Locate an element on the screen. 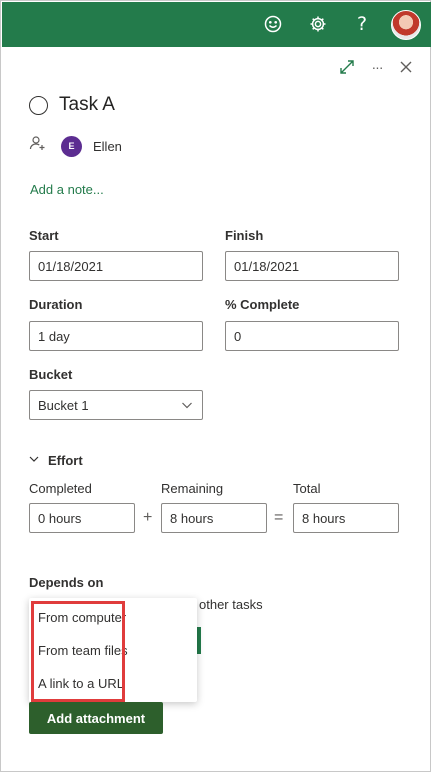 This screenshot has width=431, height=772. duration-value: 1 day is located at coordinates (54, 336).